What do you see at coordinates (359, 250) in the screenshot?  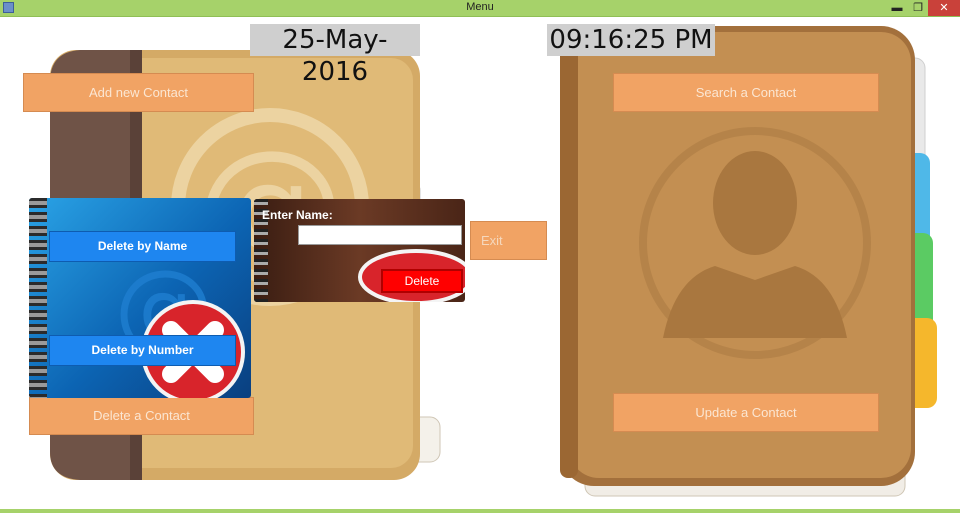 I see `delete-by-name-dialog: Enter Name: Delete` at bounding box center [359, 250].